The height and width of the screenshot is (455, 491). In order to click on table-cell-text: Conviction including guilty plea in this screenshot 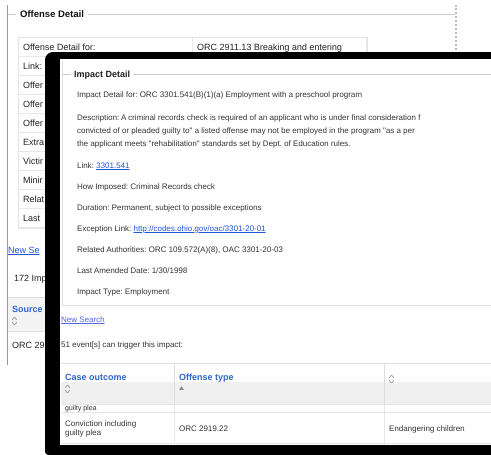, I will do `click(101, 428)`.